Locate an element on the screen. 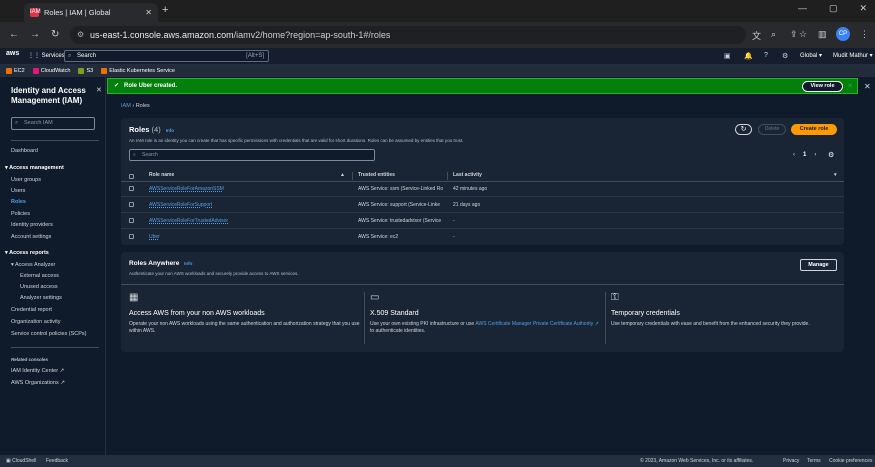 Image resolution: width=875 pixels, height=467 pixels. sidebar-item-access-analyzer: ▾ Access Analyzer is located at coordinates (33, 265).